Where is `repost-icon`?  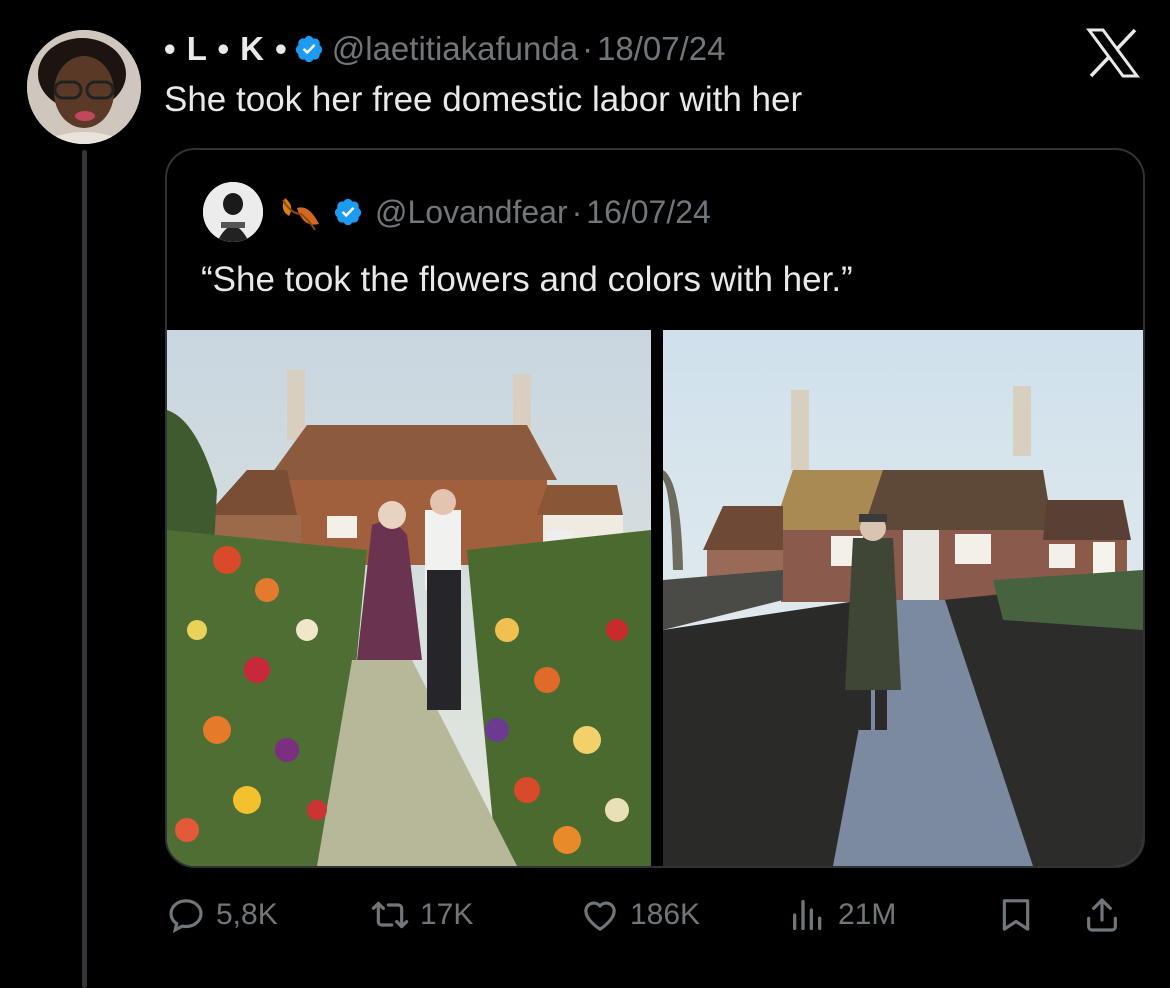 repost-icon is located at coordinates (390, 915).